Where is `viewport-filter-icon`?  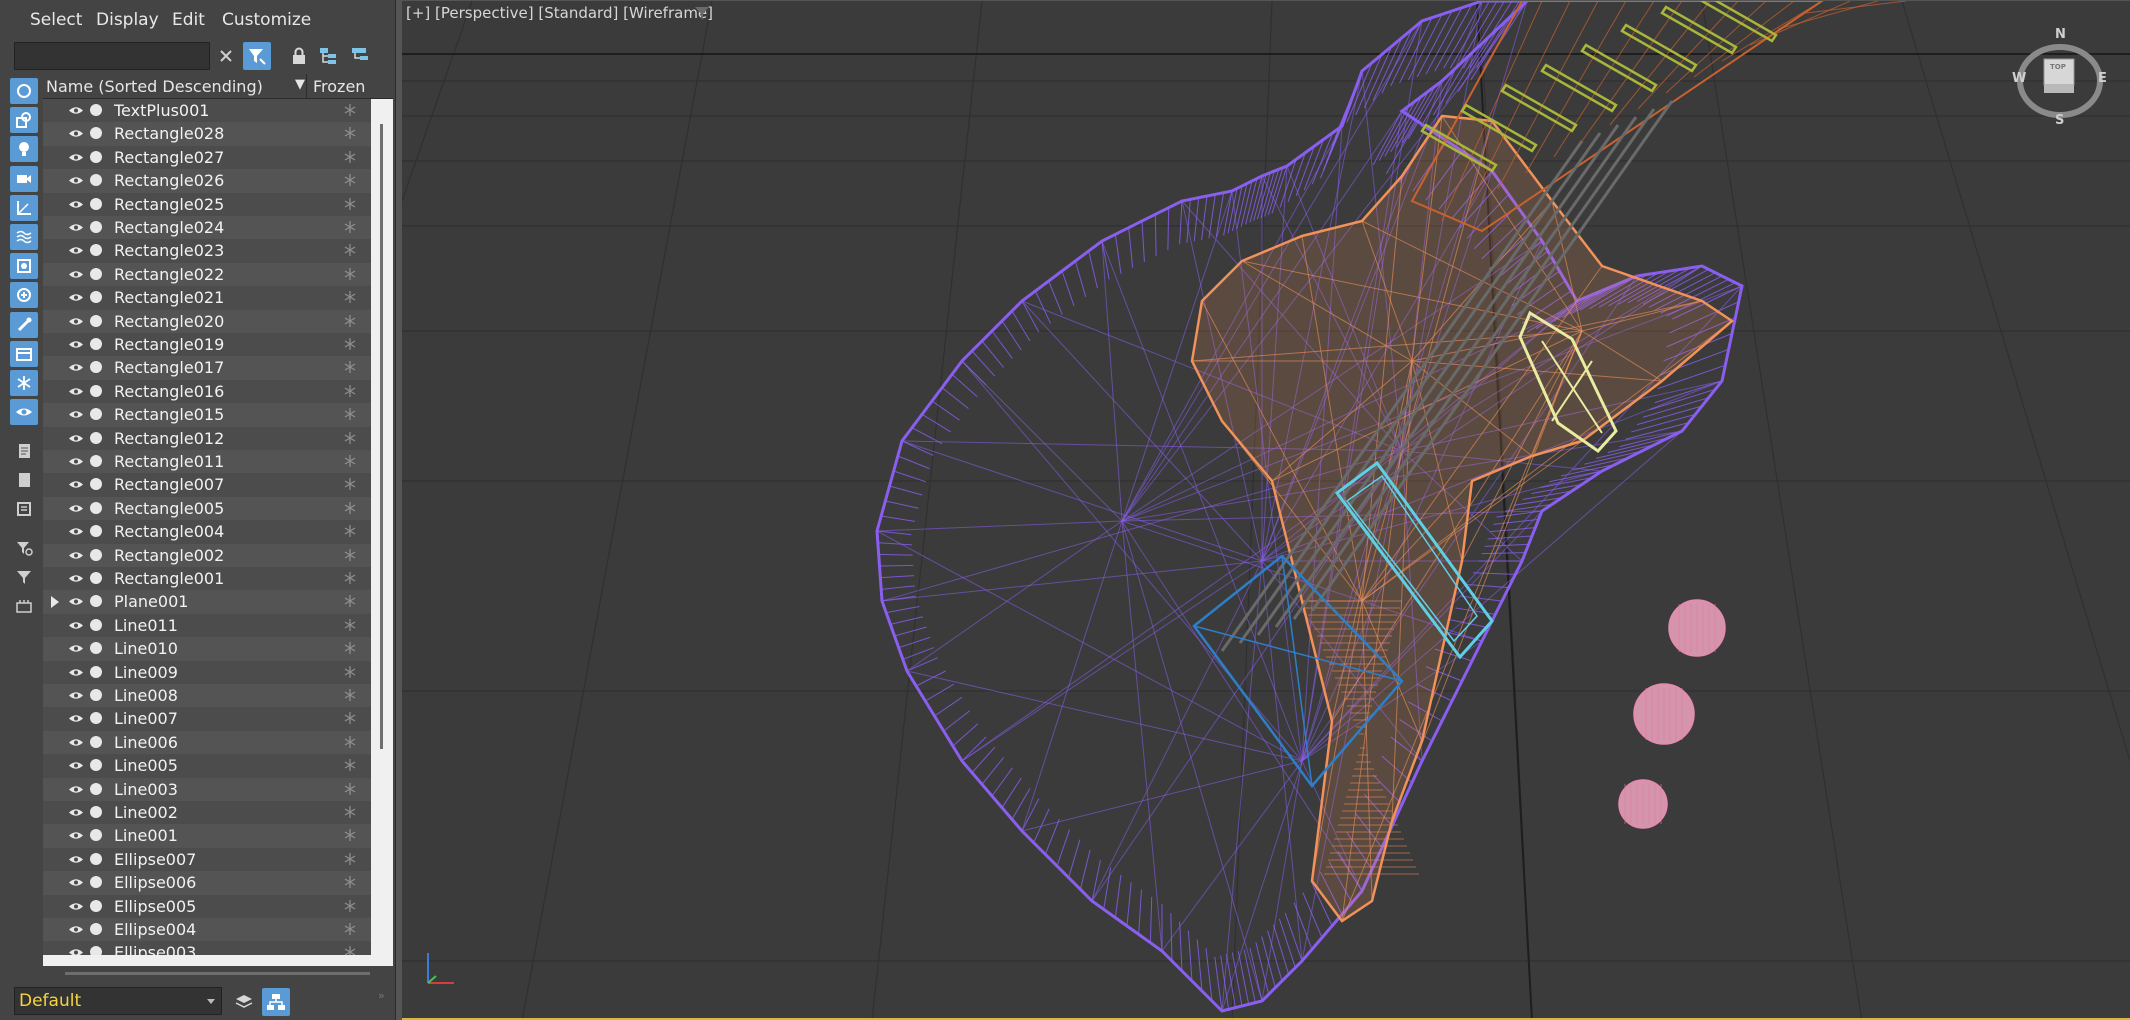 viewport-filter-icon is located at coordinates (702, 13).